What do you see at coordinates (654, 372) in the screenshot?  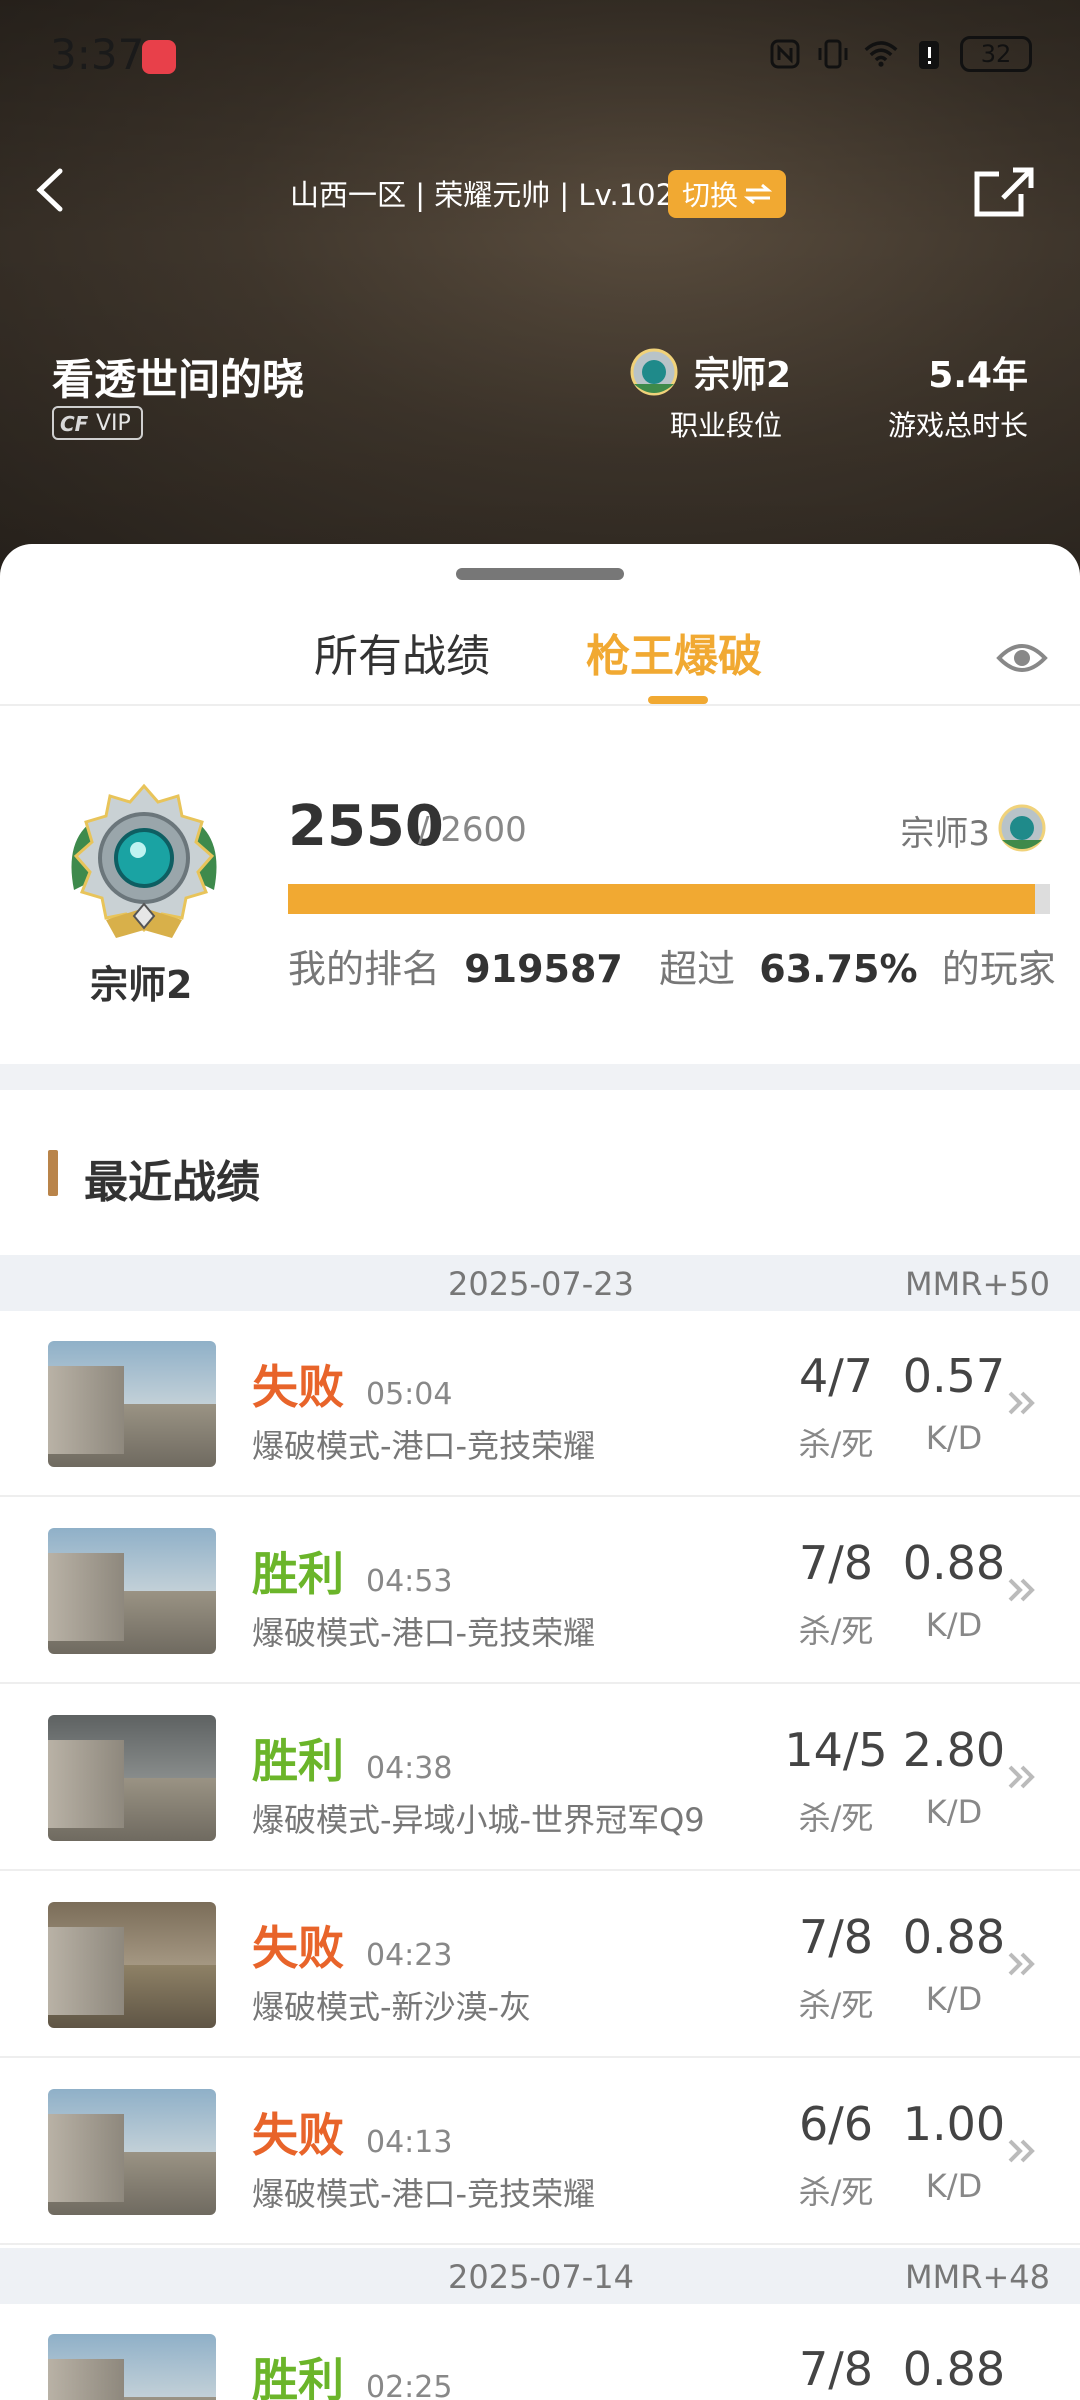 I see `rank-emblem-small-icon` at bounding box center [654, 372].